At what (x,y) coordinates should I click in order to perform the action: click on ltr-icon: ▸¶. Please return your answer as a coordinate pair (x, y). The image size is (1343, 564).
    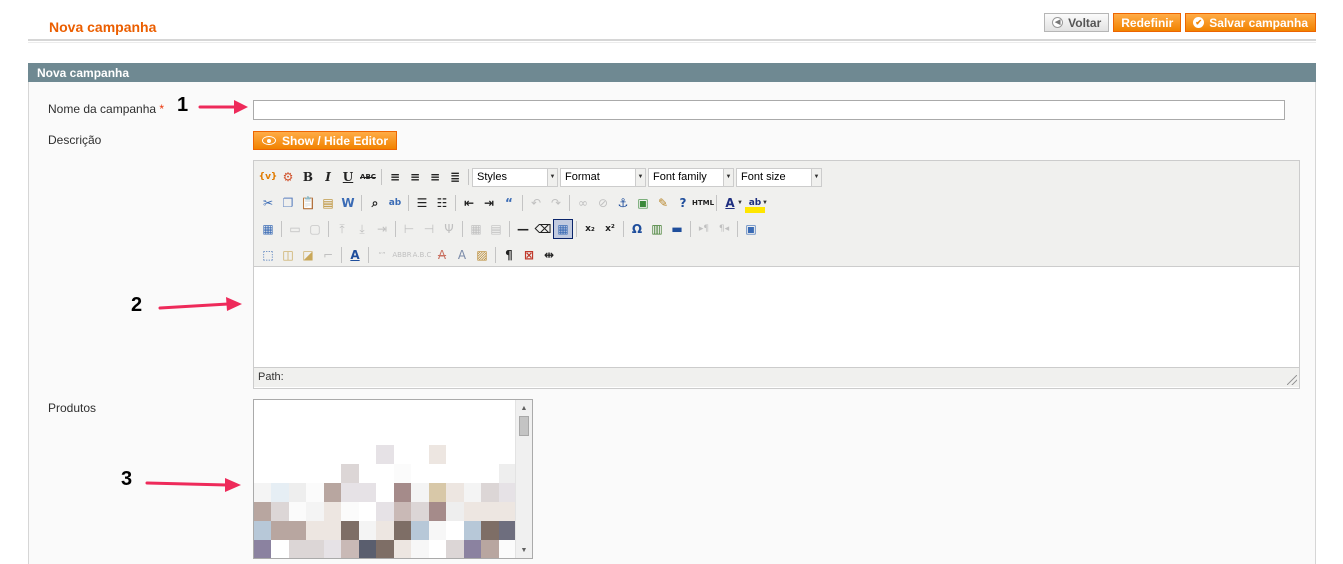
    Looking at the image, I should click on (704, 229).